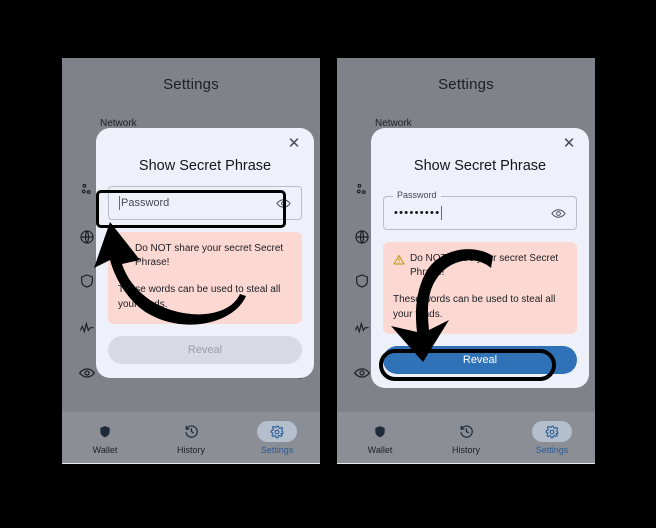 The image size is (656, 528). I want to click on password-label: Password, so click(417, 195).